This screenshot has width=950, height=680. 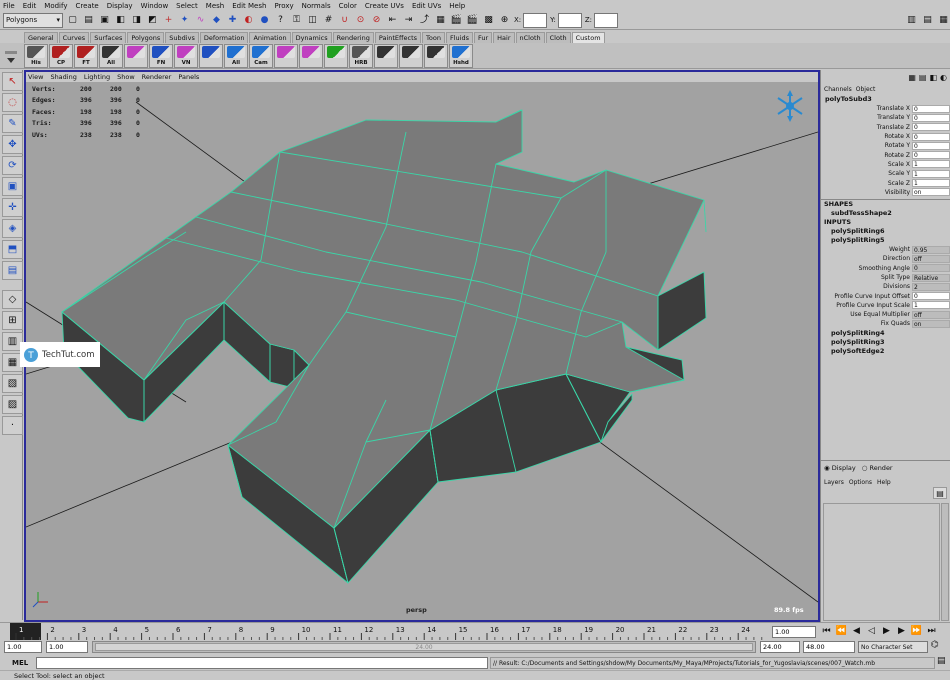 What do you see at coordinates (120, 20) in the screenshot?
I see `select-hierarchy-icon: ◧` at bounding box center [120, 20].